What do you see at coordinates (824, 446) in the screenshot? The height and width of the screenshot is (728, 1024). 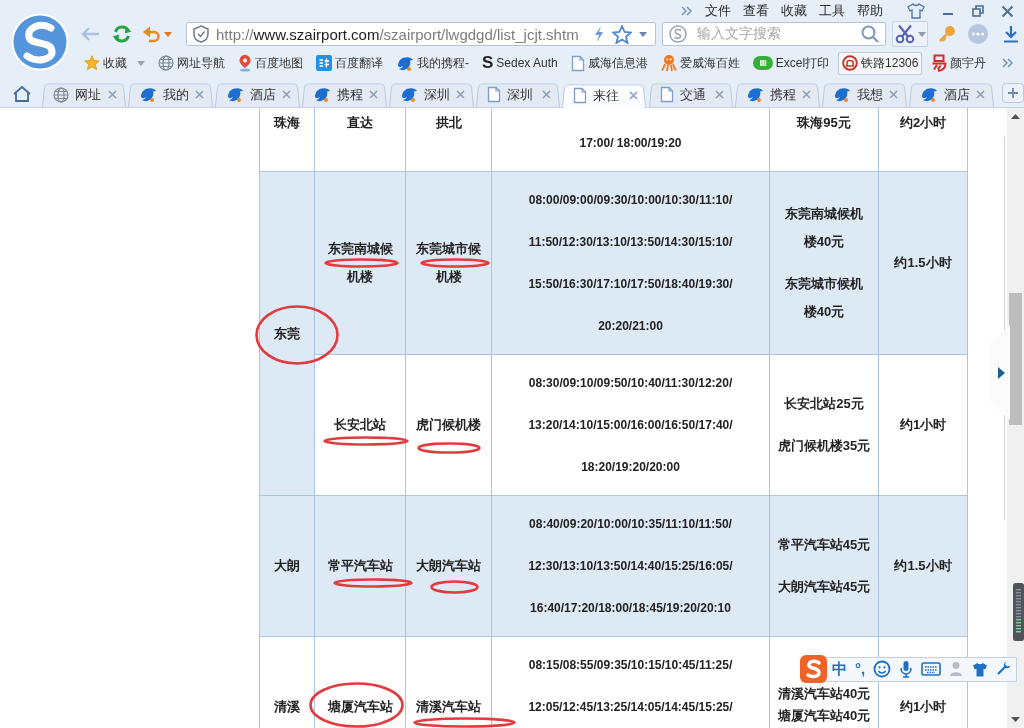 I see `fare-text: 虎门候机楼35元` at bounding box center [824, 446].